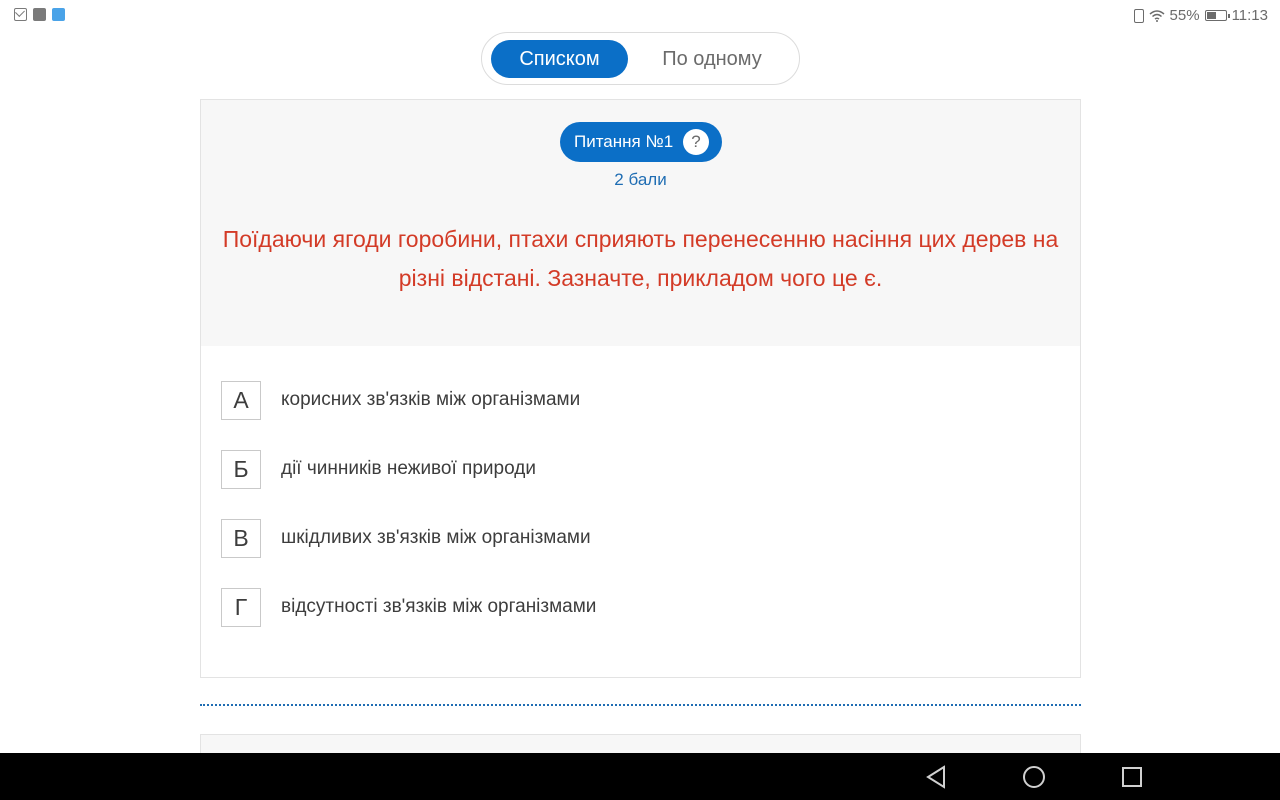 This screenshot has height=800, width=1280. What do you see at coordinates (936, 777) in the screenshot?
I see `back-icon` at bounding box center [936, 777].